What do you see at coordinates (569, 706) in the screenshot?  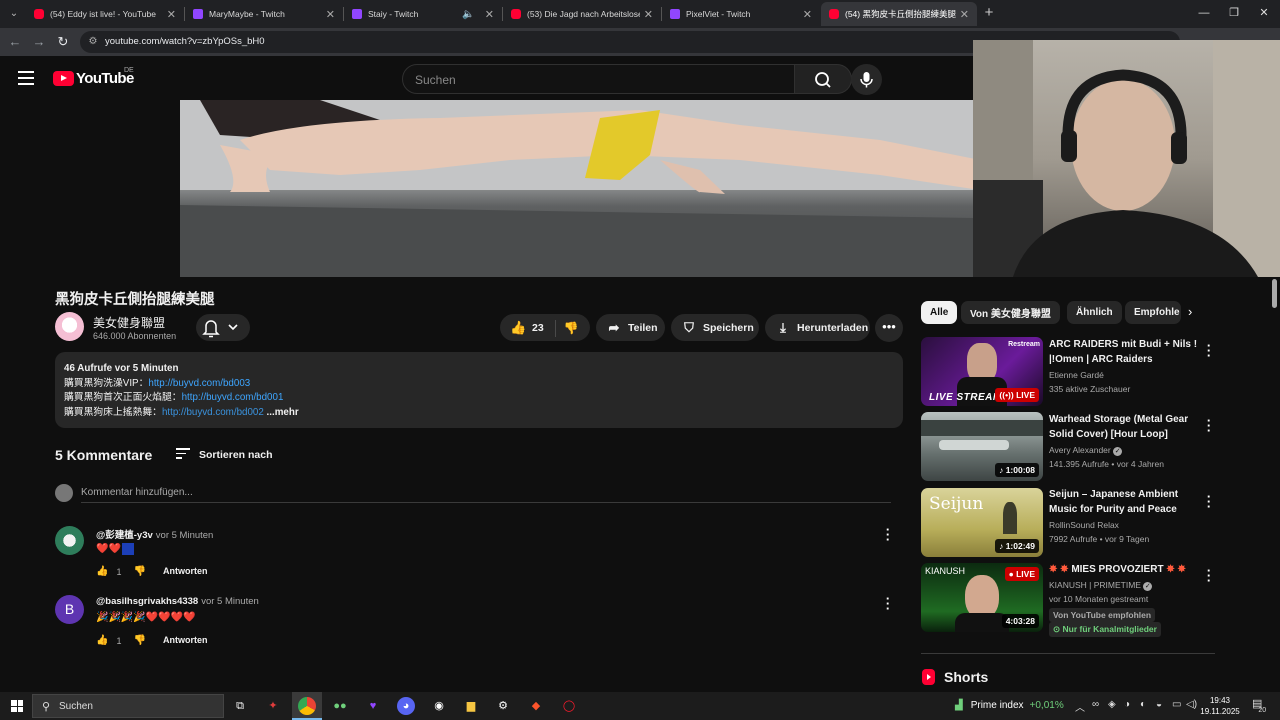 I see `opera-browser-icon: ◯` at bounding box center [569, 706].